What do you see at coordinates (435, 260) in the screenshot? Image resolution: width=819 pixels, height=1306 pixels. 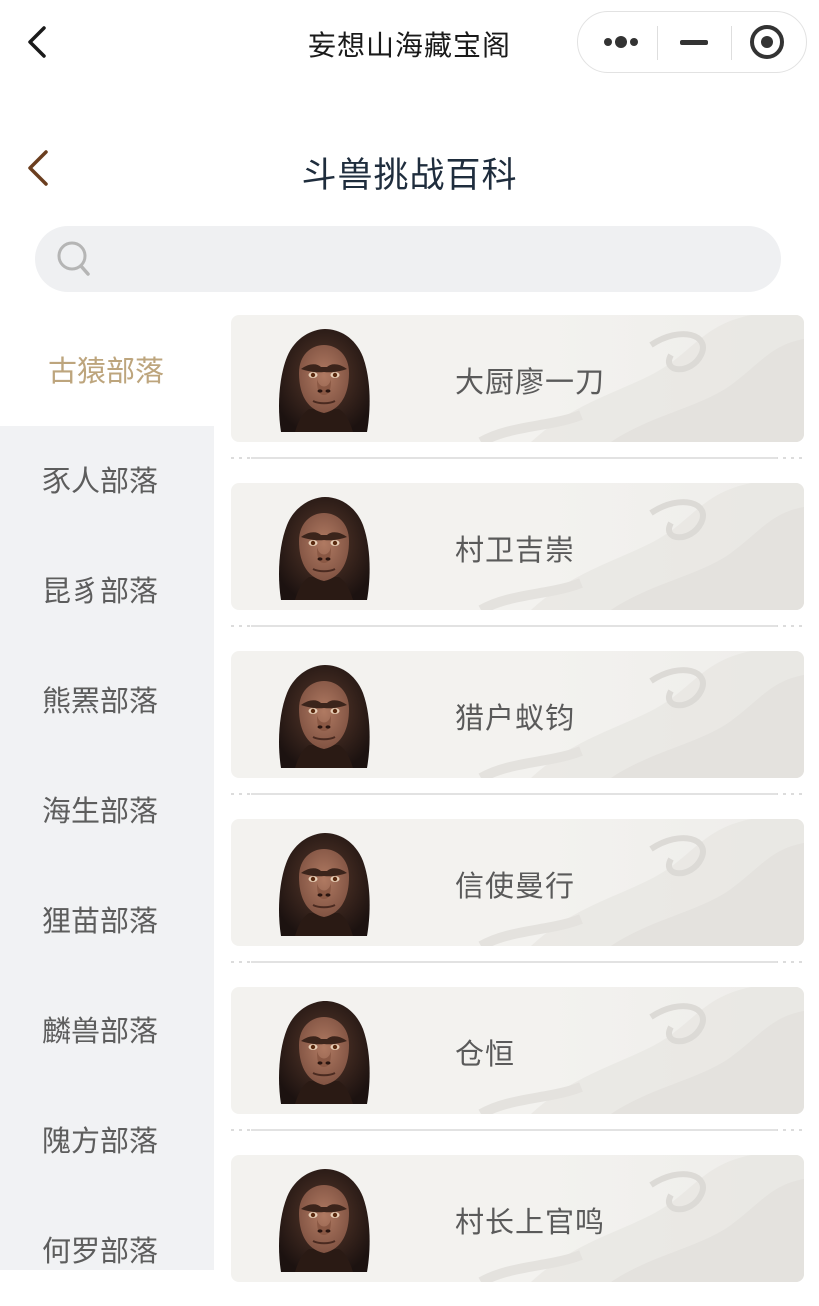 I see `search-input` at bounding box center [435, 260].